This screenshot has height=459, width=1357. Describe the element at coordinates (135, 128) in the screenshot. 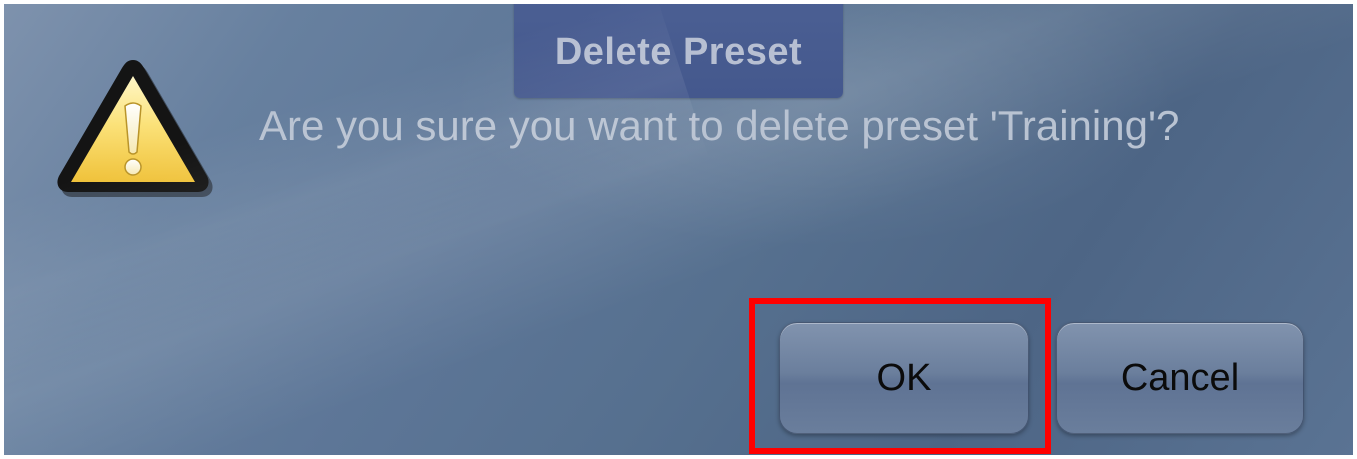

I see `warning-icon` at that location.